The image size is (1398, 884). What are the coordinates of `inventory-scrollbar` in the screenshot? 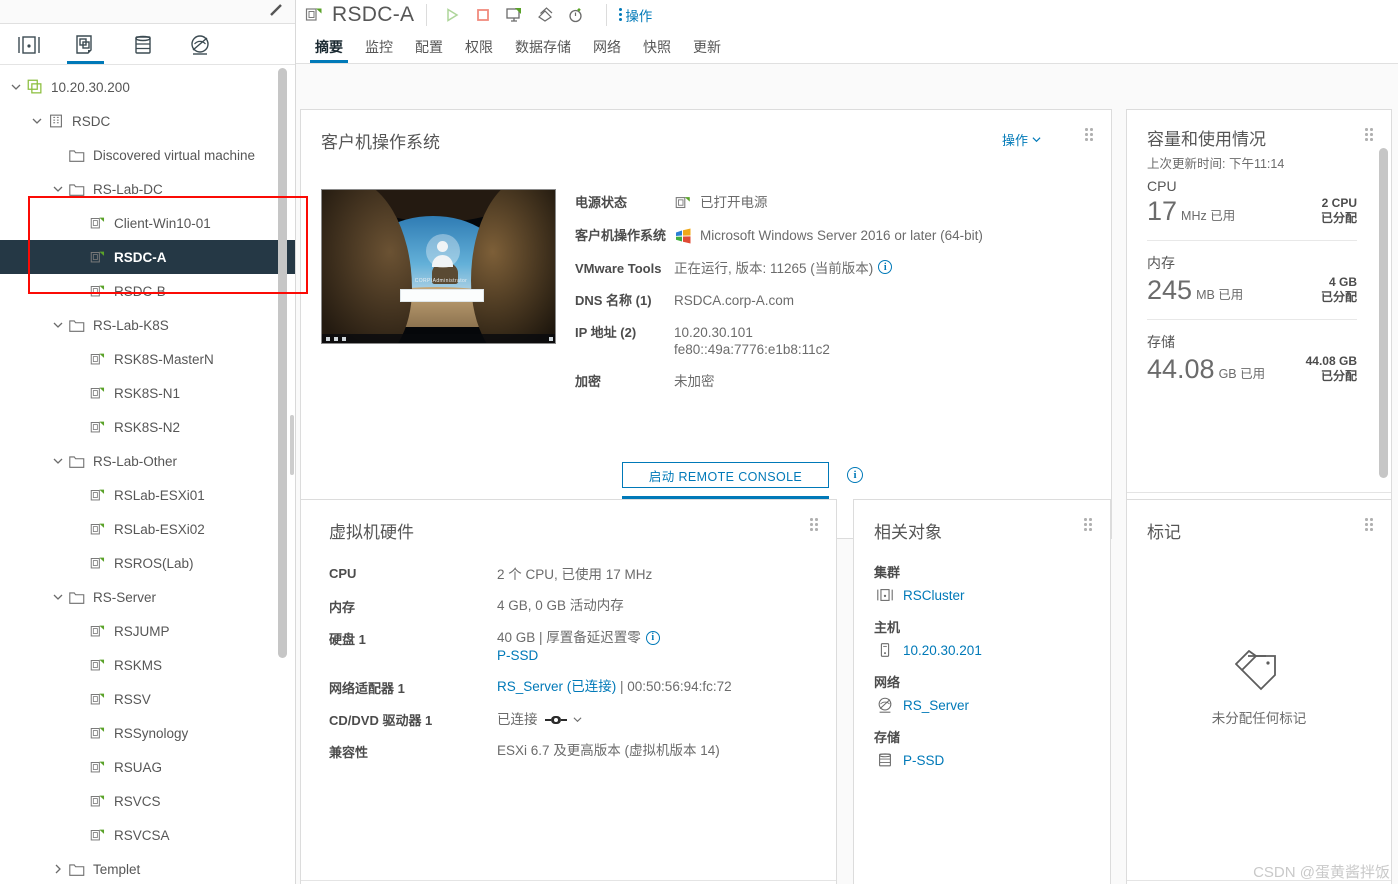 It's located at (282, 363).